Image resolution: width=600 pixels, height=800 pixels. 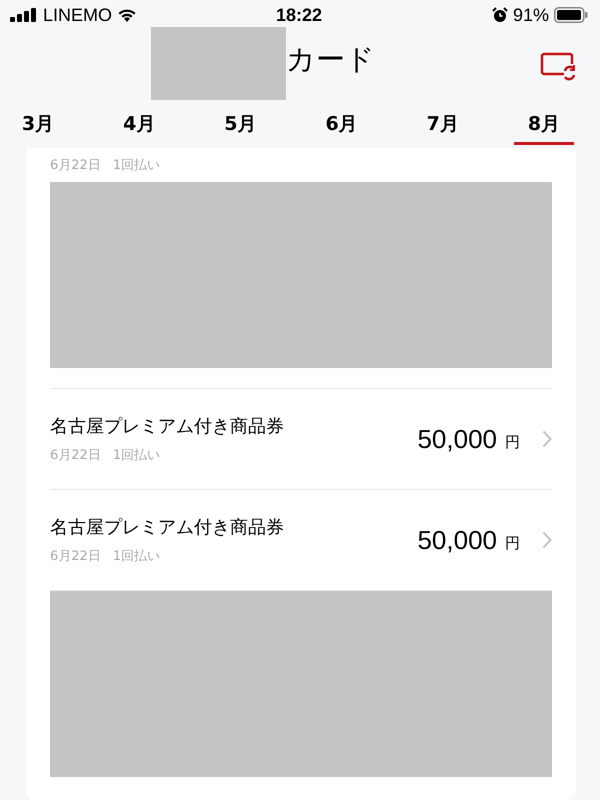 What do you see at coordinates (38, 127) in the screenshot?
I see `month-tab: 3月` at bounding box center [38, 127].